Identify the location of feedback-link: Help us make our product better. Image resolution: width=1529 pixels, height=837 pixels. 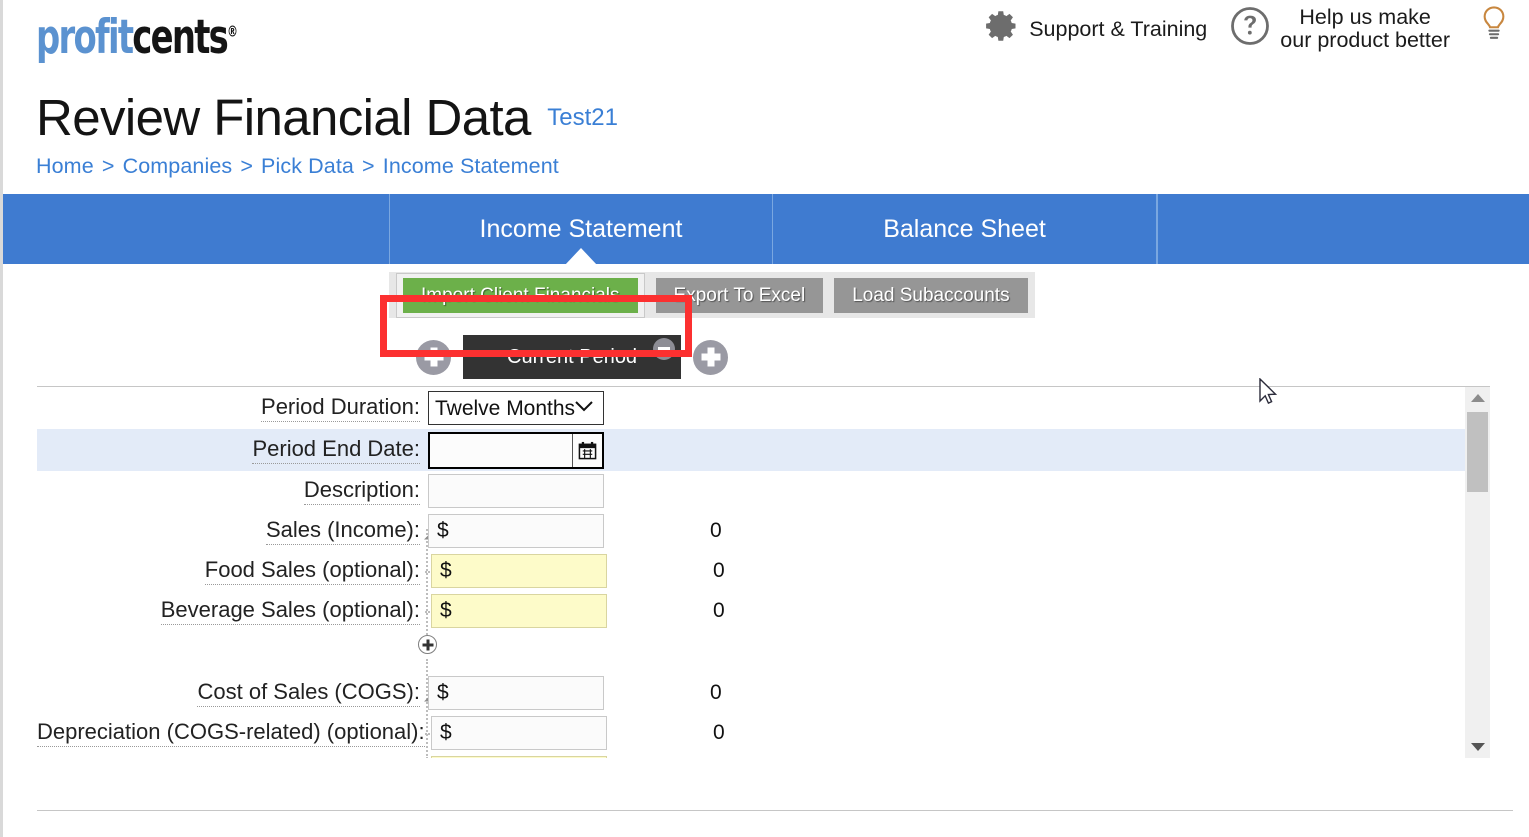
(1370, 29).